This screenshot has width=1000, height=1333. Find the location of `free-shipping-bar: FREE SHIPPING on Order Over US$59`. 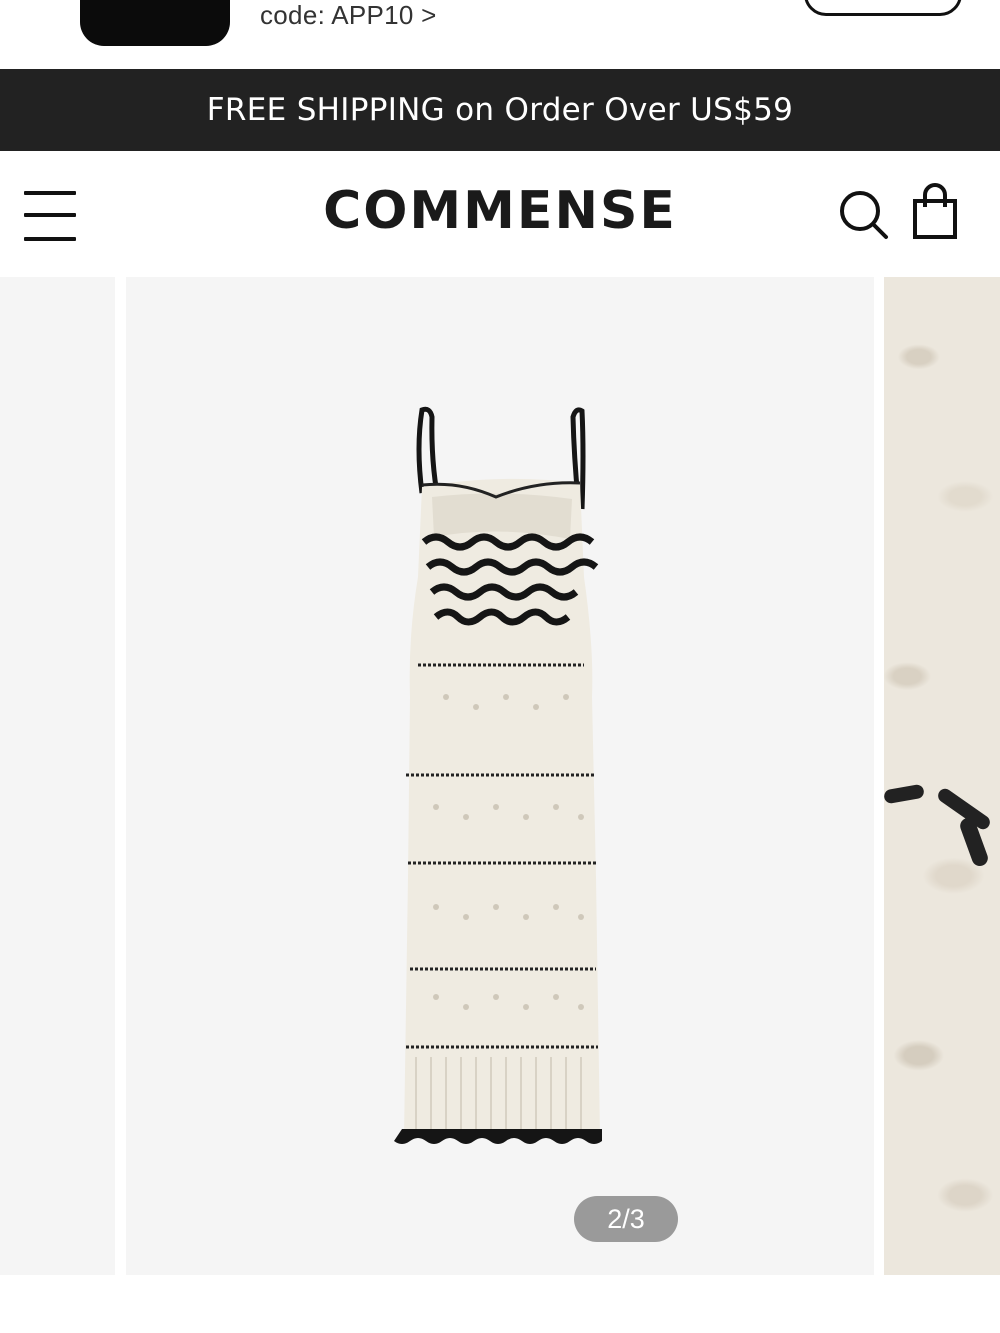

free-shipping-bar: FREE SHIPPING on Order Over US$59 is located at coordinates (500, 110).